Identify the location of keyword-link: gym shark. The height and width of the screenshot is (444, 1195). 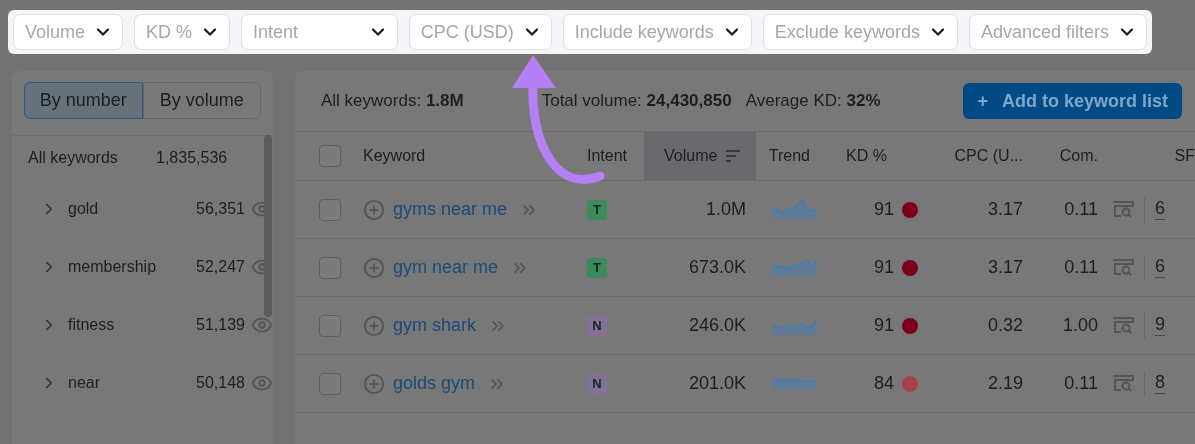
(435, 325).